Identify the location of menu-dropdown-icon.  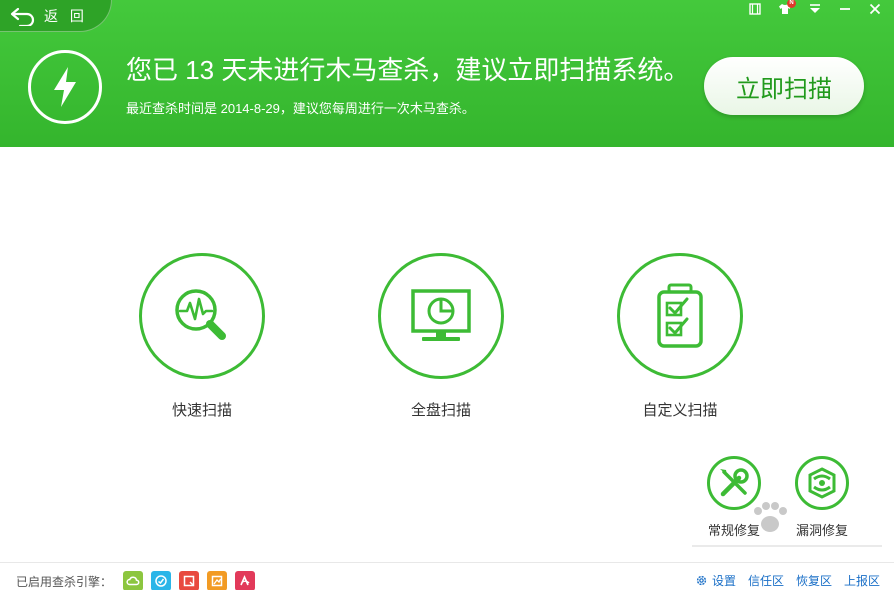
(815, 8).